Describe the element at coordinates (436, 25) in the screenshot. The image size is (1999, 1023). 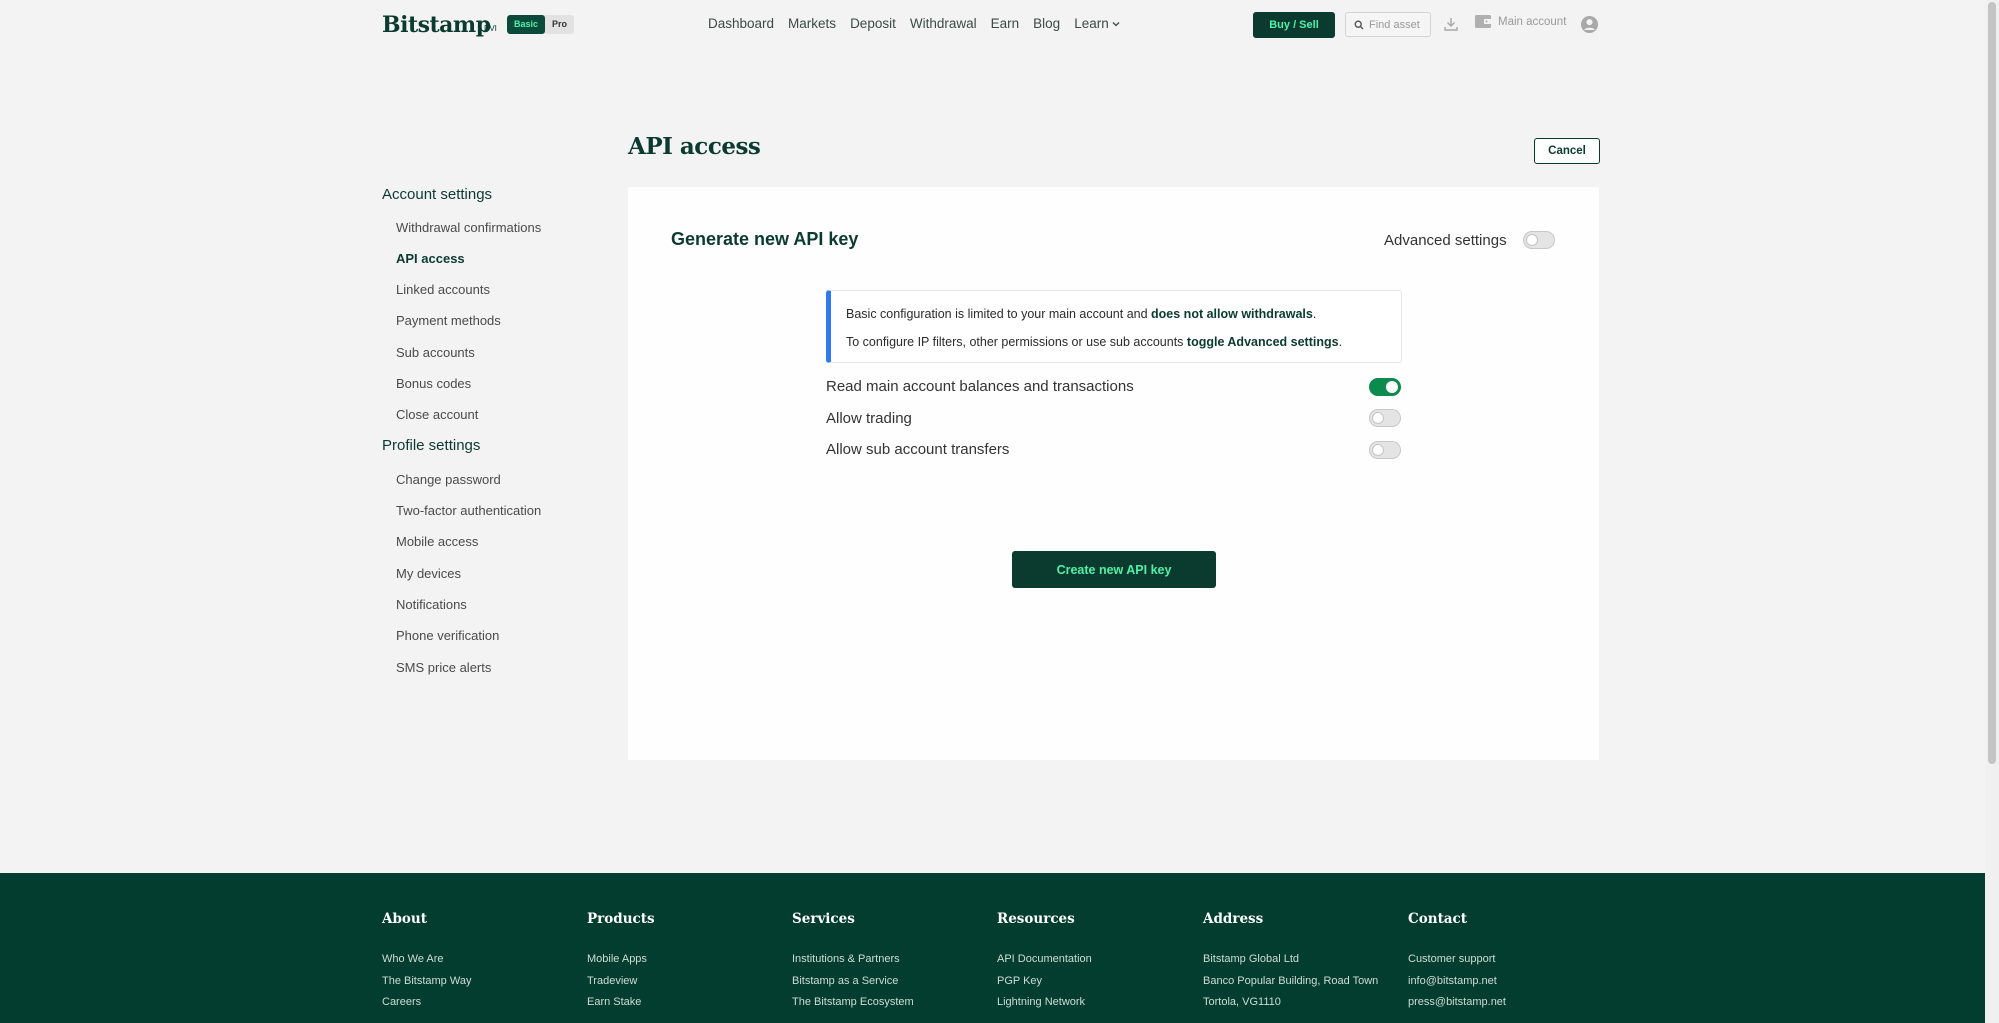
I see `bitstamp-logo: Bitstamp` at that location.